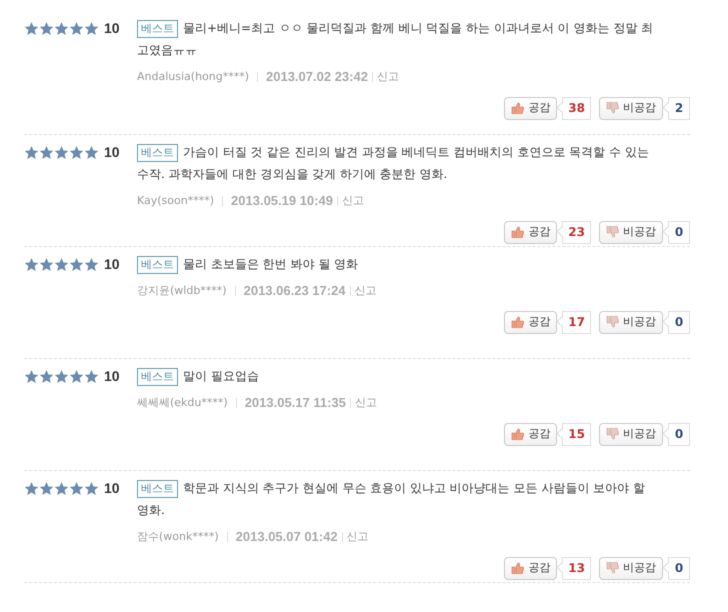  Describe the element at coordinates (193, 76) in the screenshot. I see `author: Andalusia(hong****)` at that location.